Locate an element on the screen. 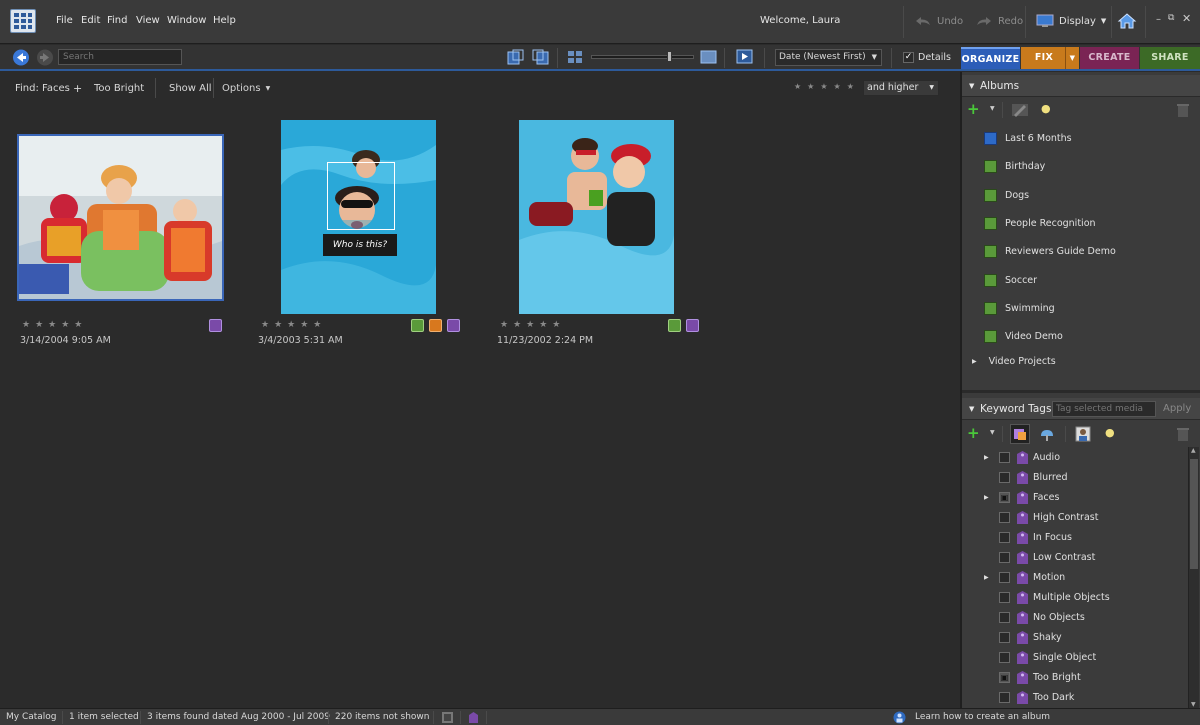 The height and width of the screenshot is (725, 1200). menu-find: Find is located at coordinates (117, 20).